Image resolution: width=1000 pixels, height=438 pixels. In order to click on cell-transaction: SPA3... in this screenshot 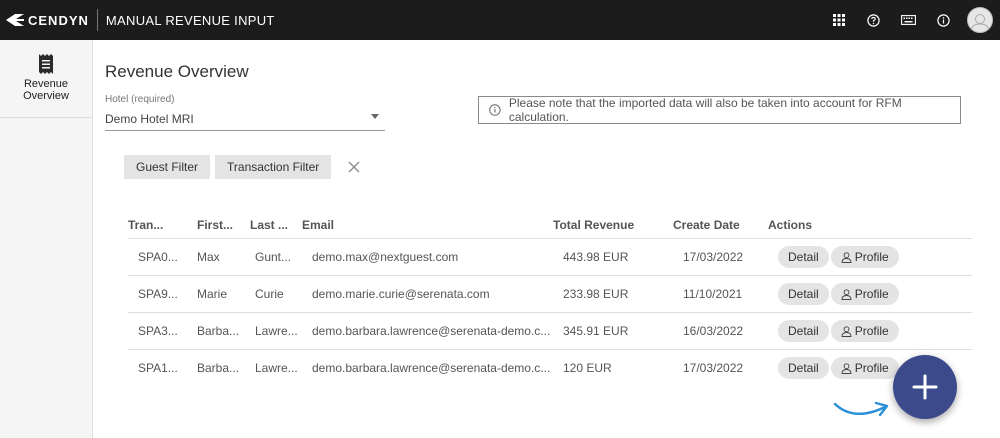, I will do `click(158, 331)`.